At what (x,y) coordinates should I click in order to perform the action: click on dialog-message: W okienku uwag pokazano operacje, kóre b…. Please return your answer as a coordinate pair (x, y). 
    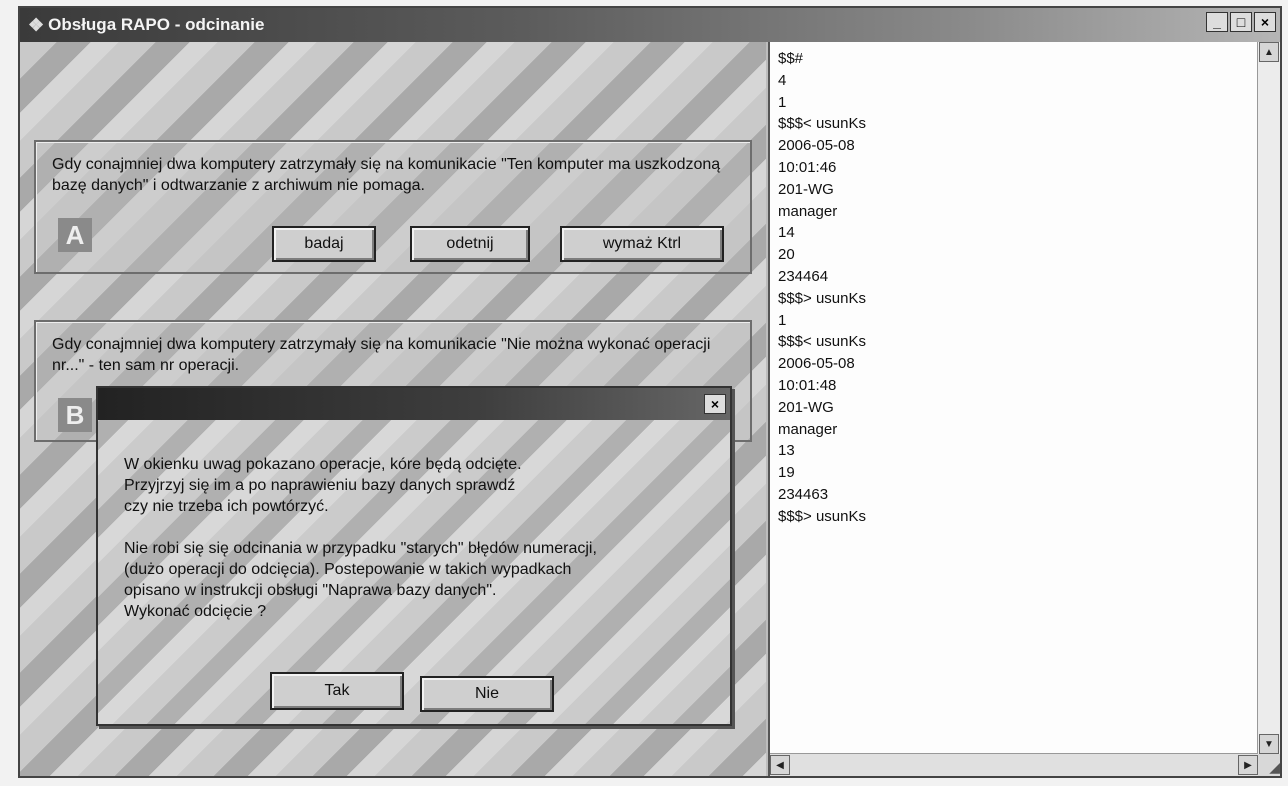
    Looking at the image, I should click on (360, 538).